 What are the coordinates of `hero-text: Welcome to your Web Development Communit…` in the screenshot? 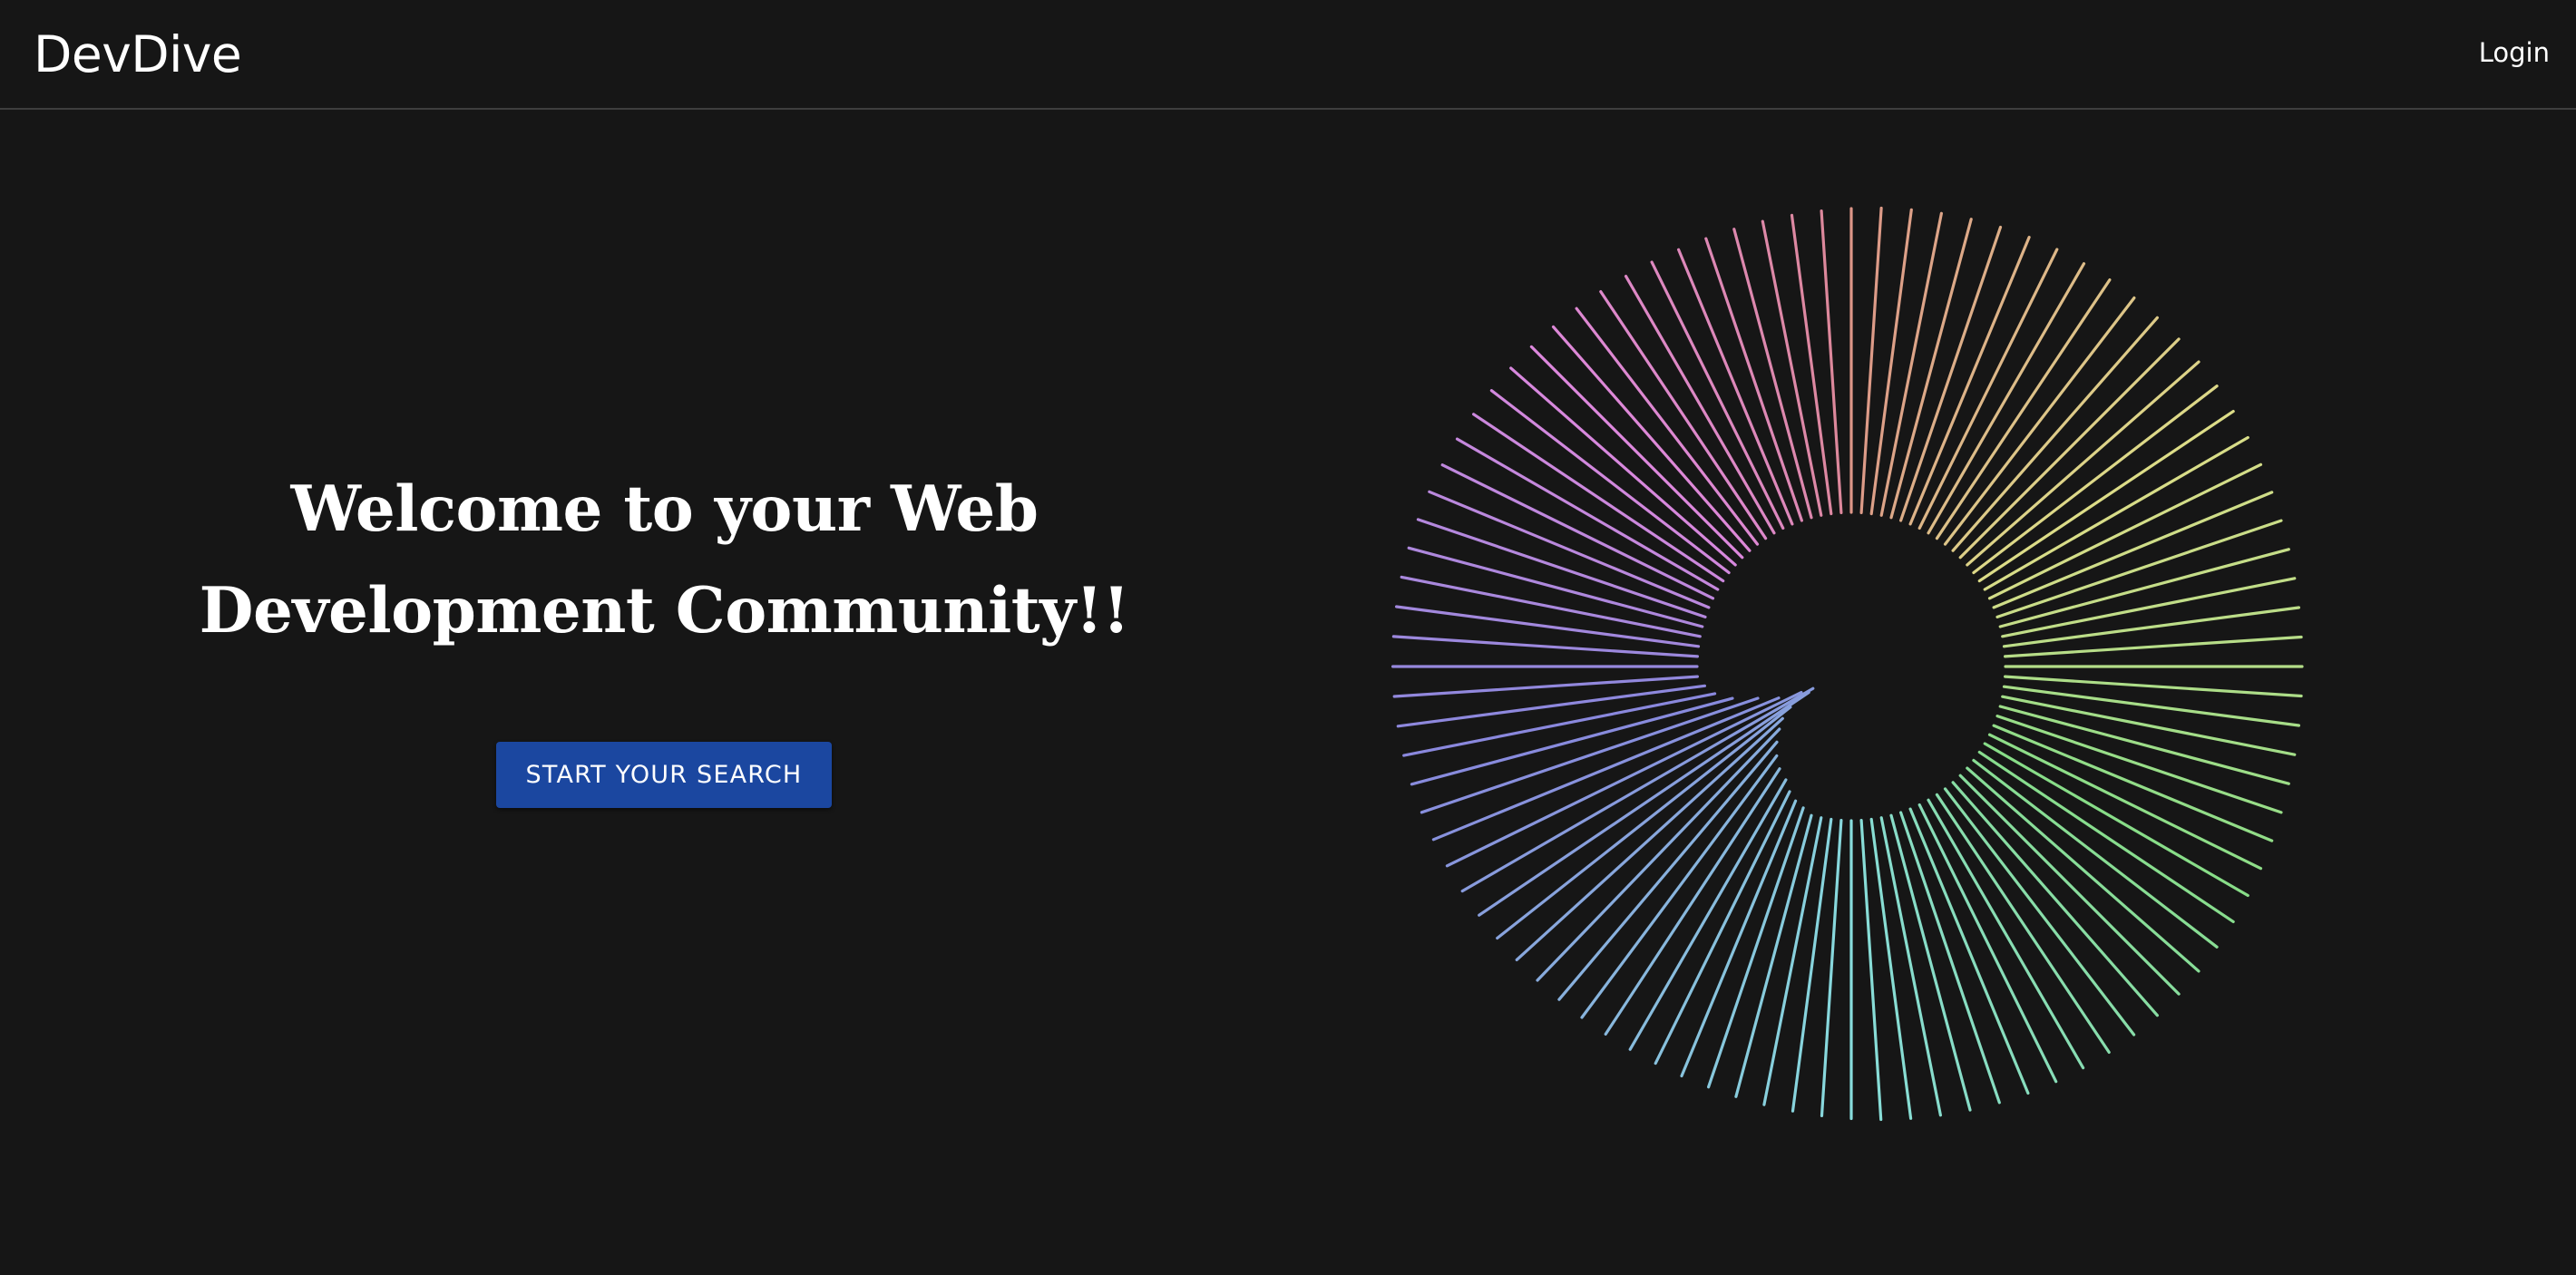 It's located at (664, 560).